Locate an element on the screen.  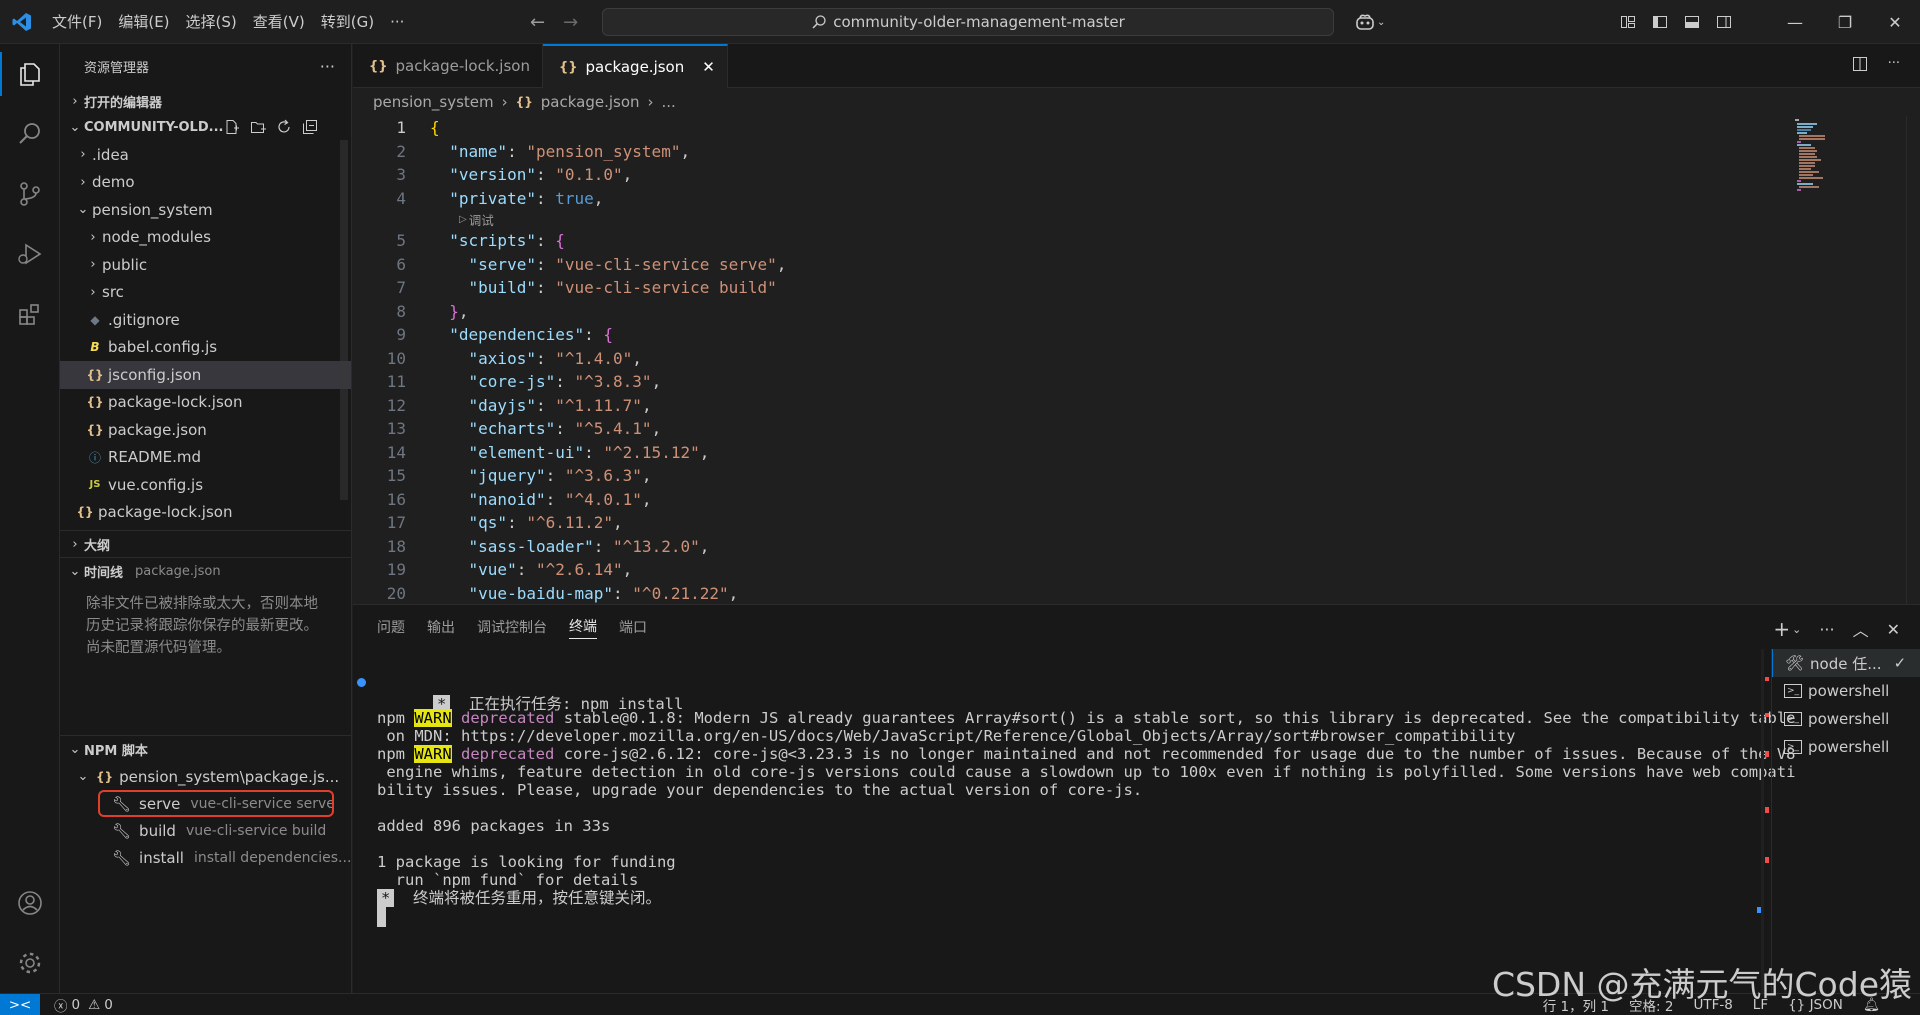
outline-section: › 大纲 is located at coordinates (205, 544).